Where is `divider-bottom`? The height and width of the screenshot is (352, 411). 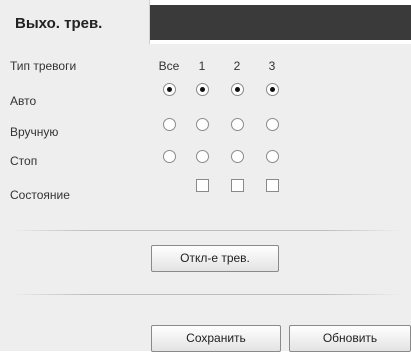 divider-bottom is located at coordinates (205, 294).